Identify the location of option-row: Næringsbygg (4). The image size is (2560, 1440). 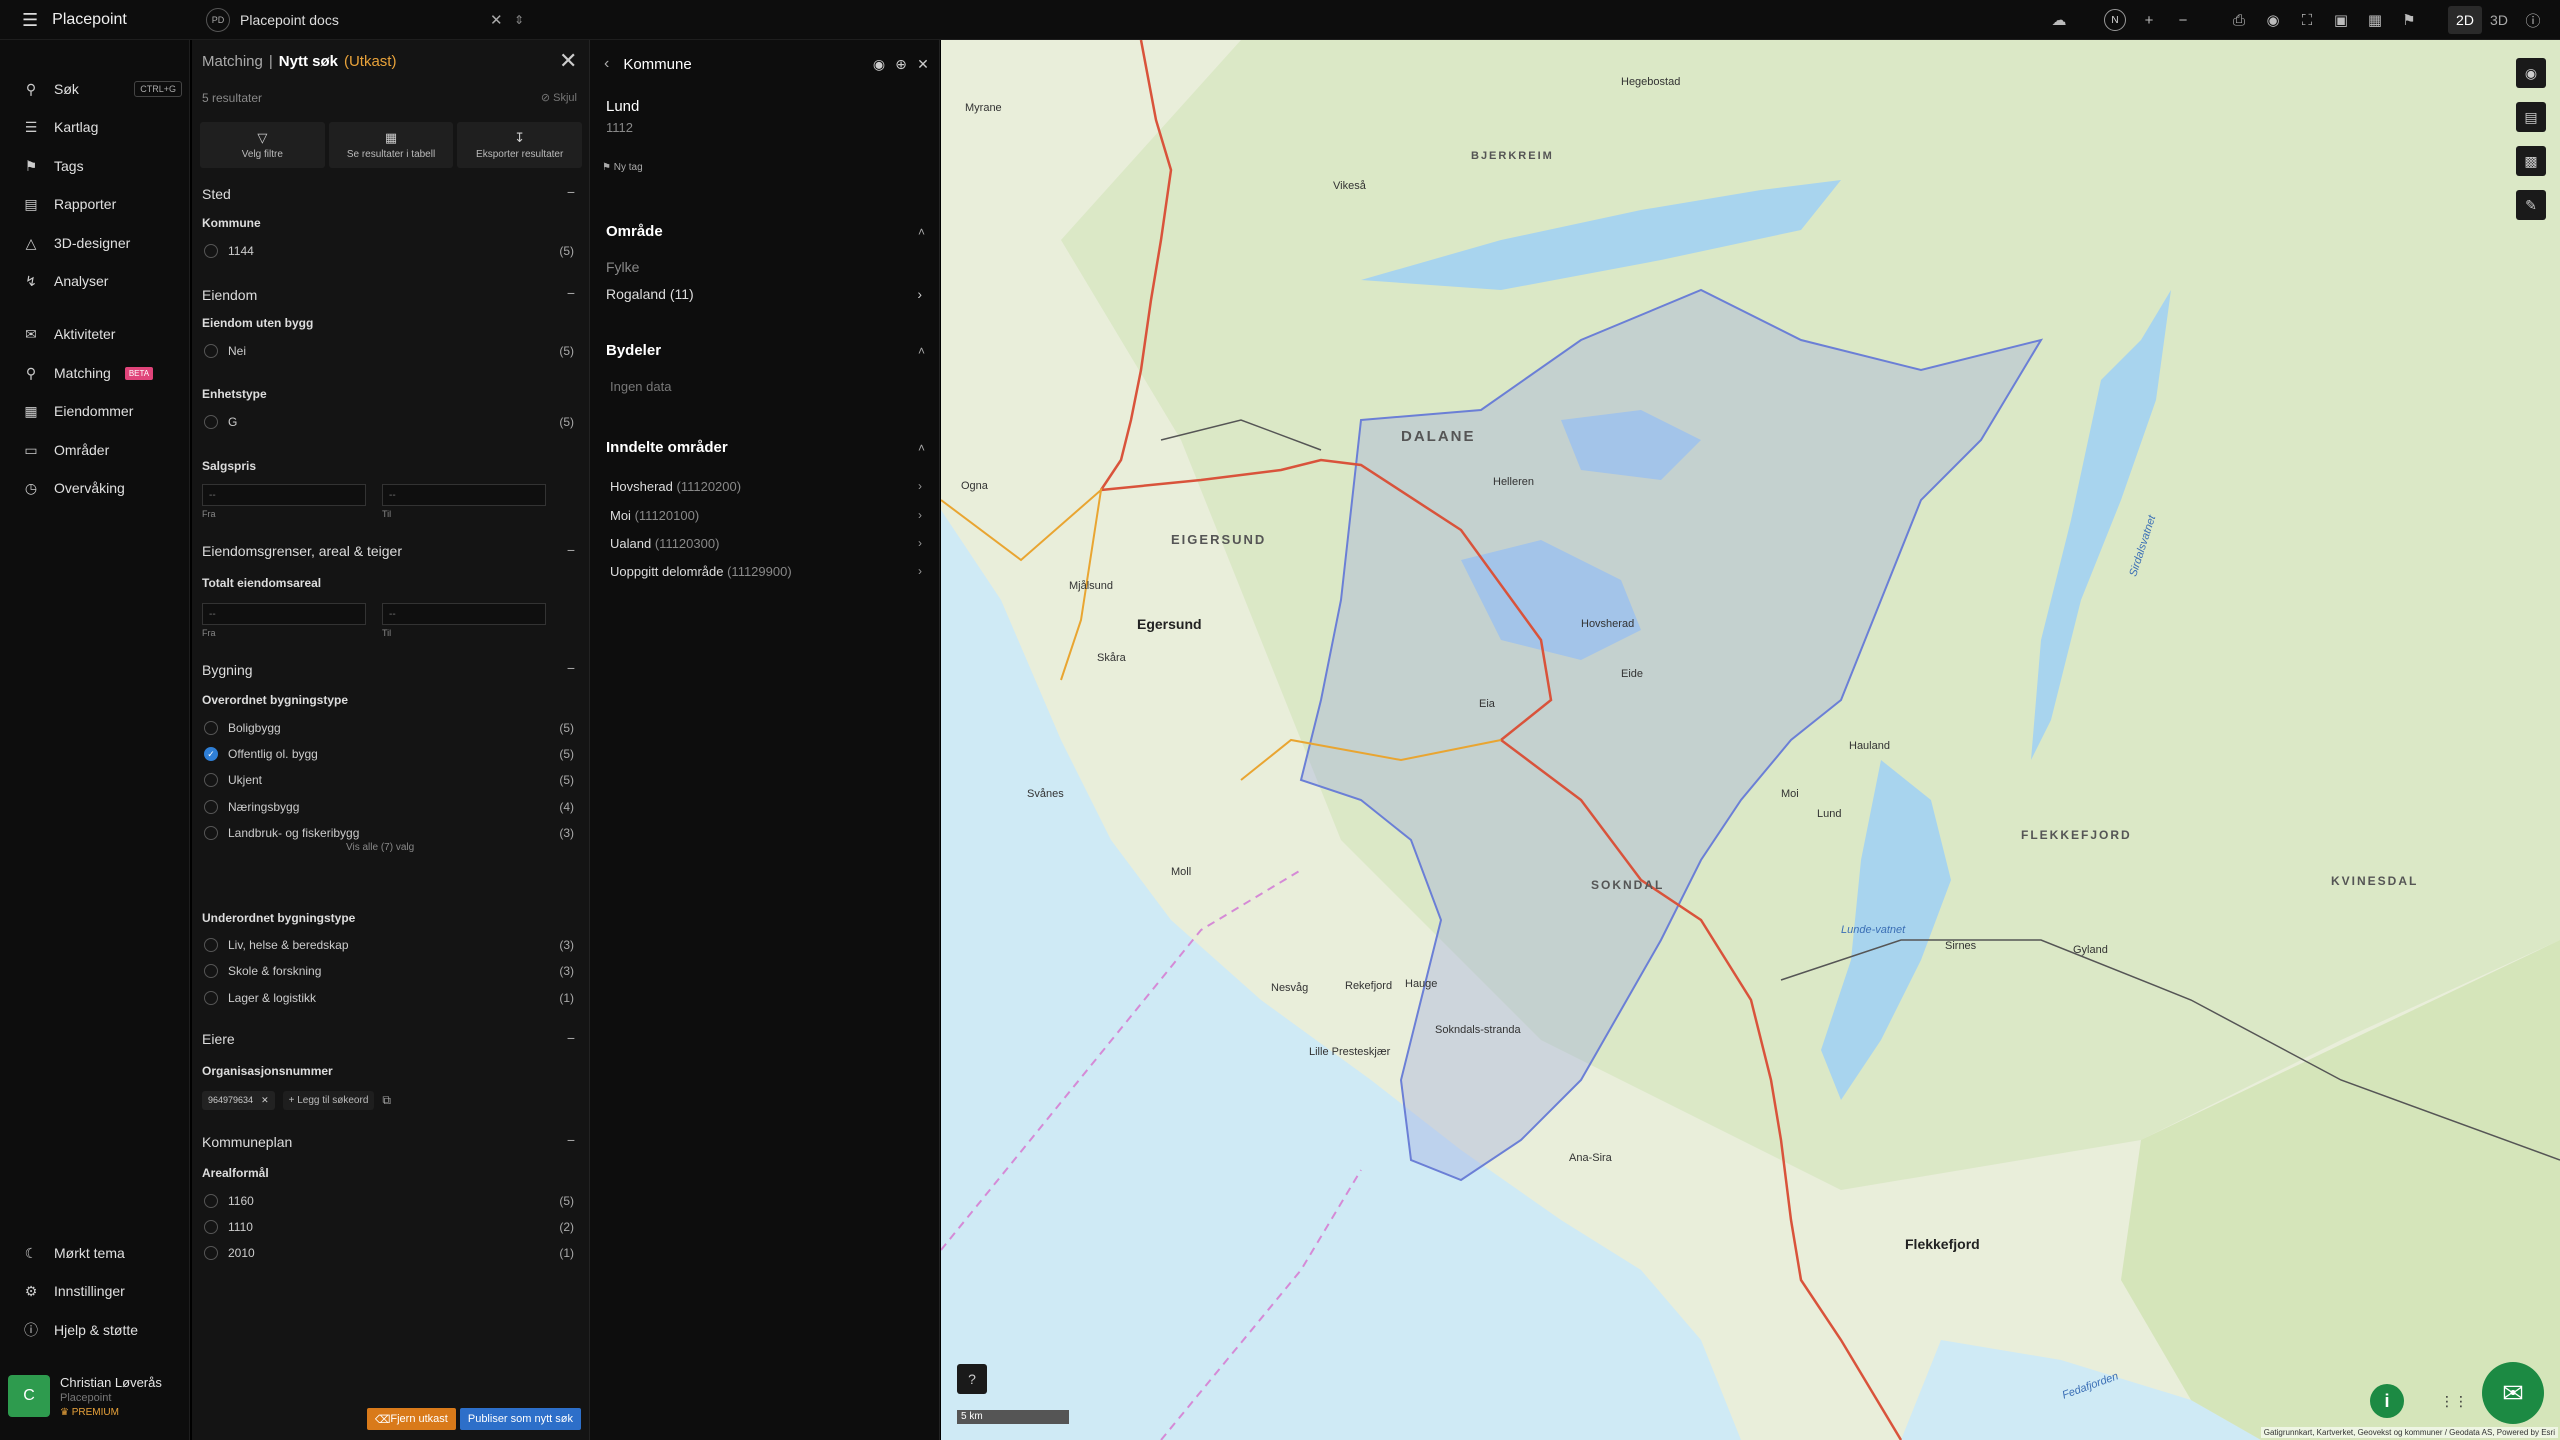
(389, 807).